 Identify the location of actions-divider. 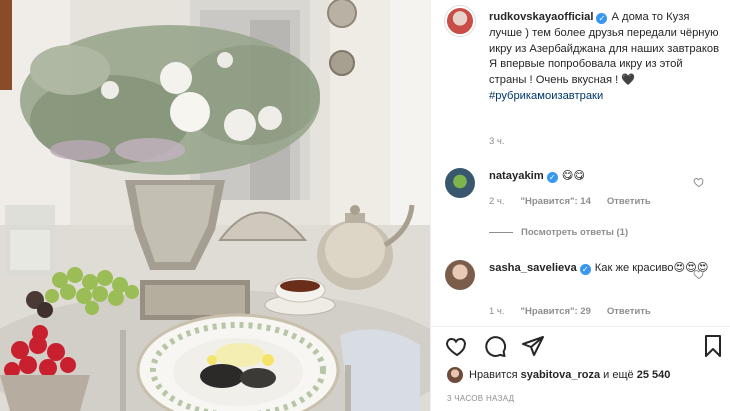
(580, 326).